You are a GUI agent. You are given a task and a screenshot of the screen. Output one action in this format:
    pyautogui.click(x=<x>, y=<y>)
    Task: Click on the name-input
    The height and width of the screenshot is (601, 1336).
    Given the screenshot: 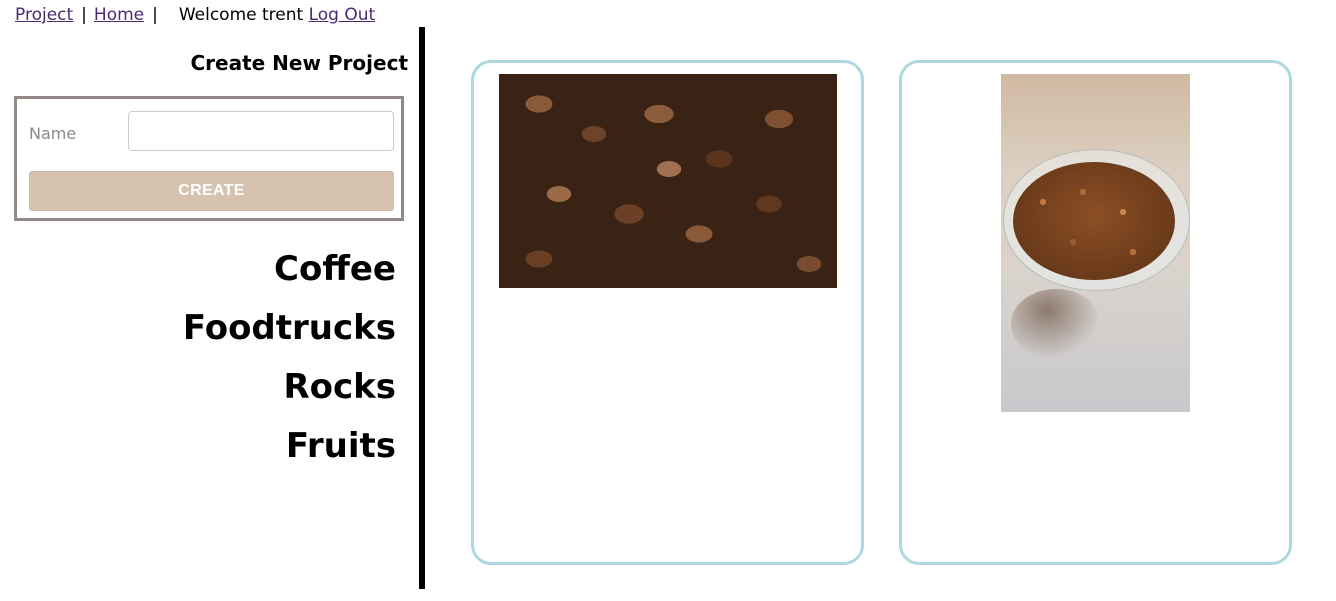 What is the action you would take?
    pyautogui.click(x=261, y=131)
    